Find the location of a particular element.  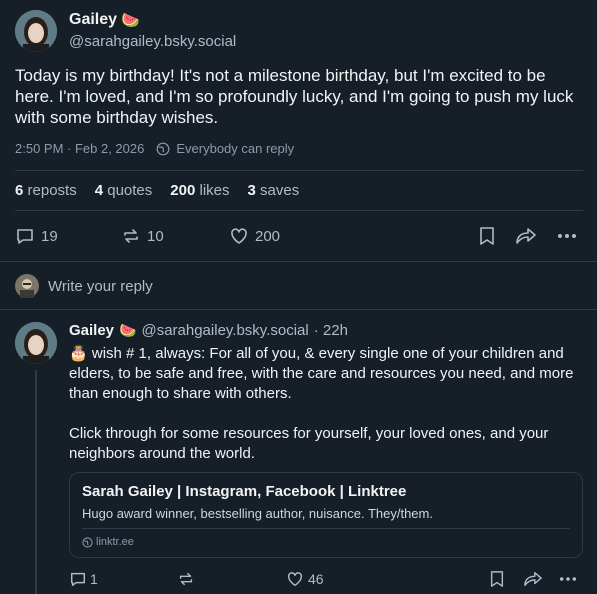

user-avatar is located at coordinates (27, 286).